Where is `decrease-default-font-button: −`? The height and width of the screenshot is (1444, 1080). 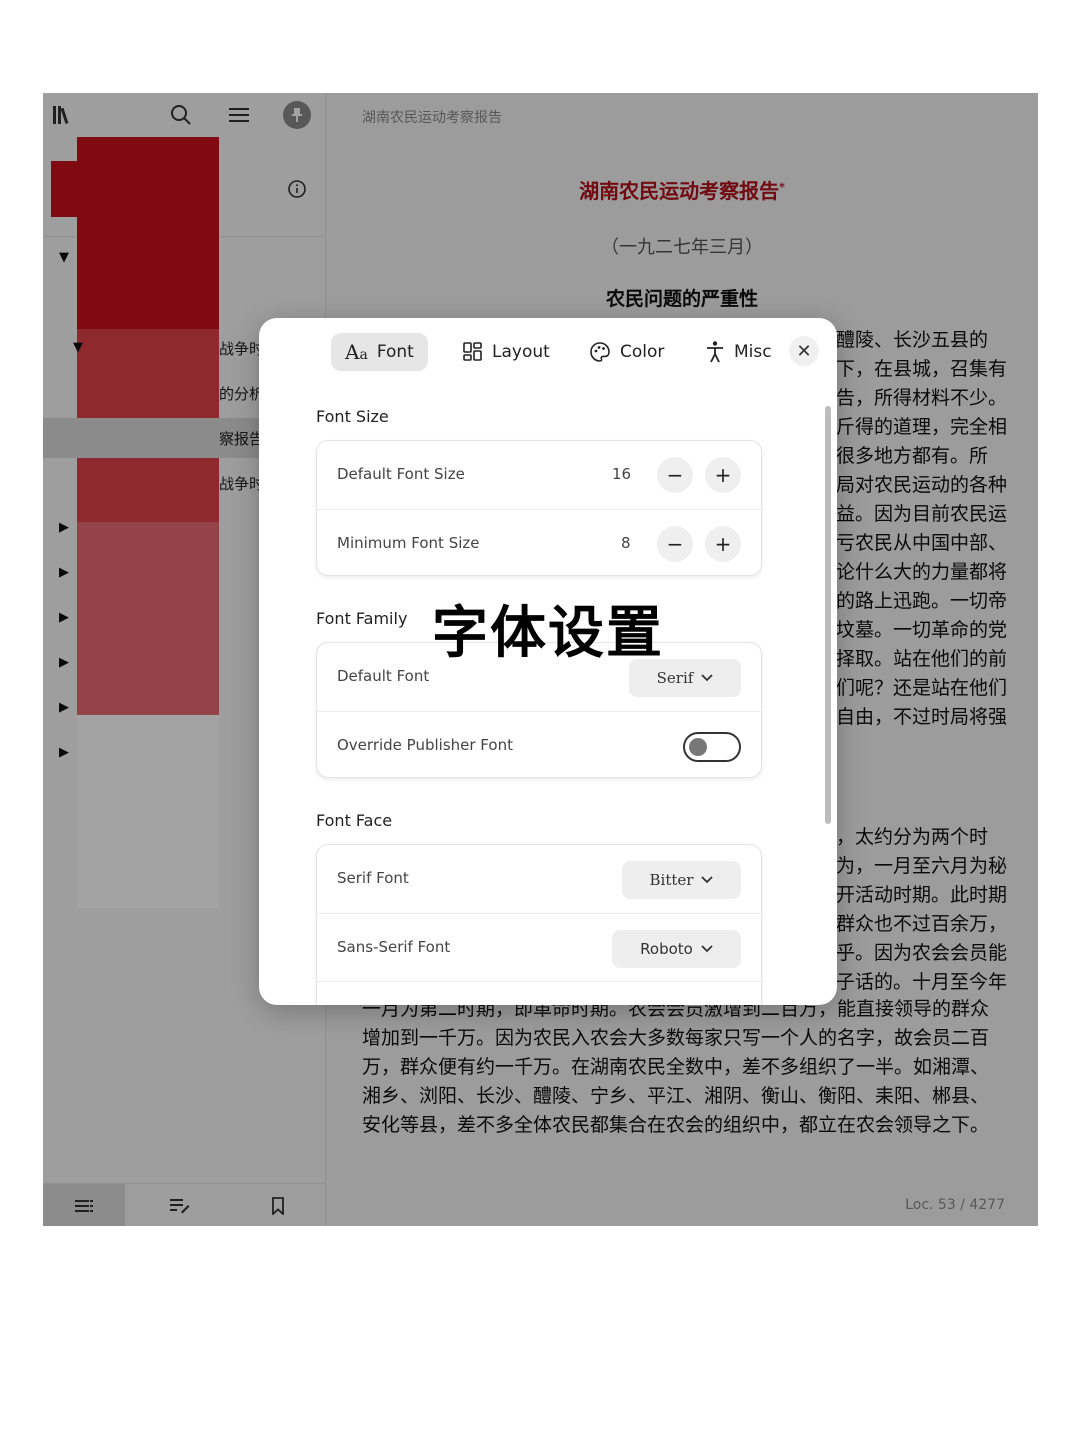 decrease-default-font-button: − is located at coordinates (675, 475).